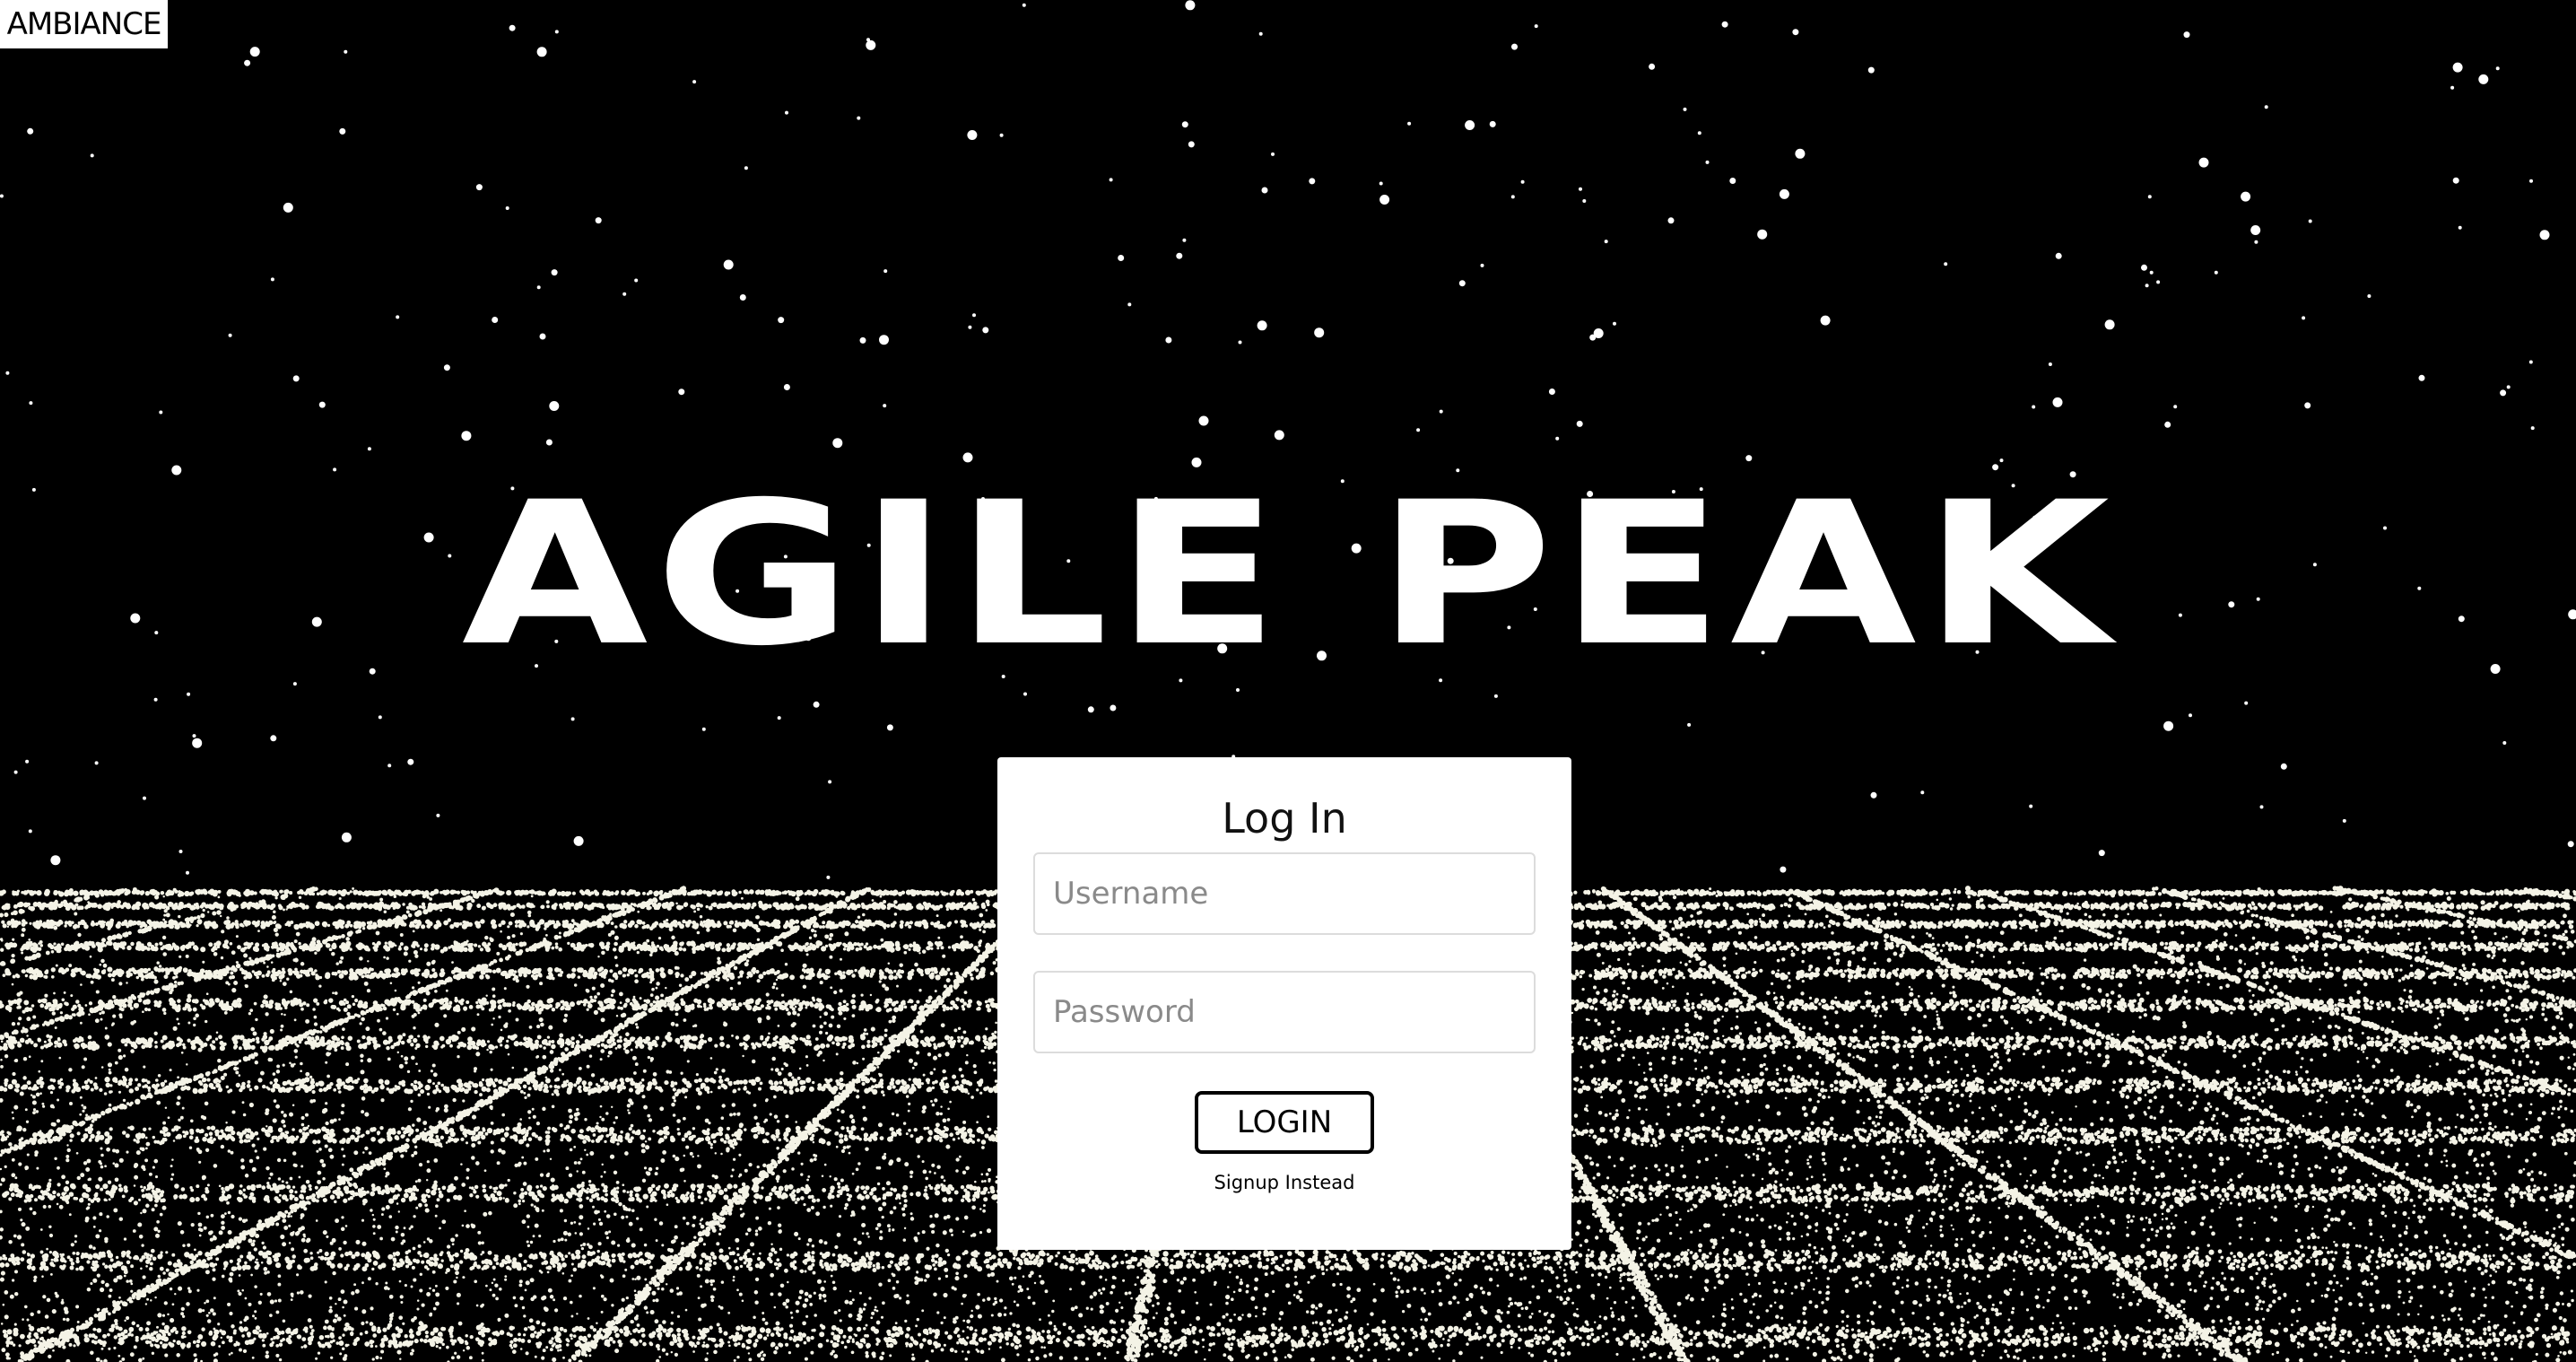  Describe the element at coordinates (1284, 1122) in the screenshot. I see `login-button: LOGIN` at that location.